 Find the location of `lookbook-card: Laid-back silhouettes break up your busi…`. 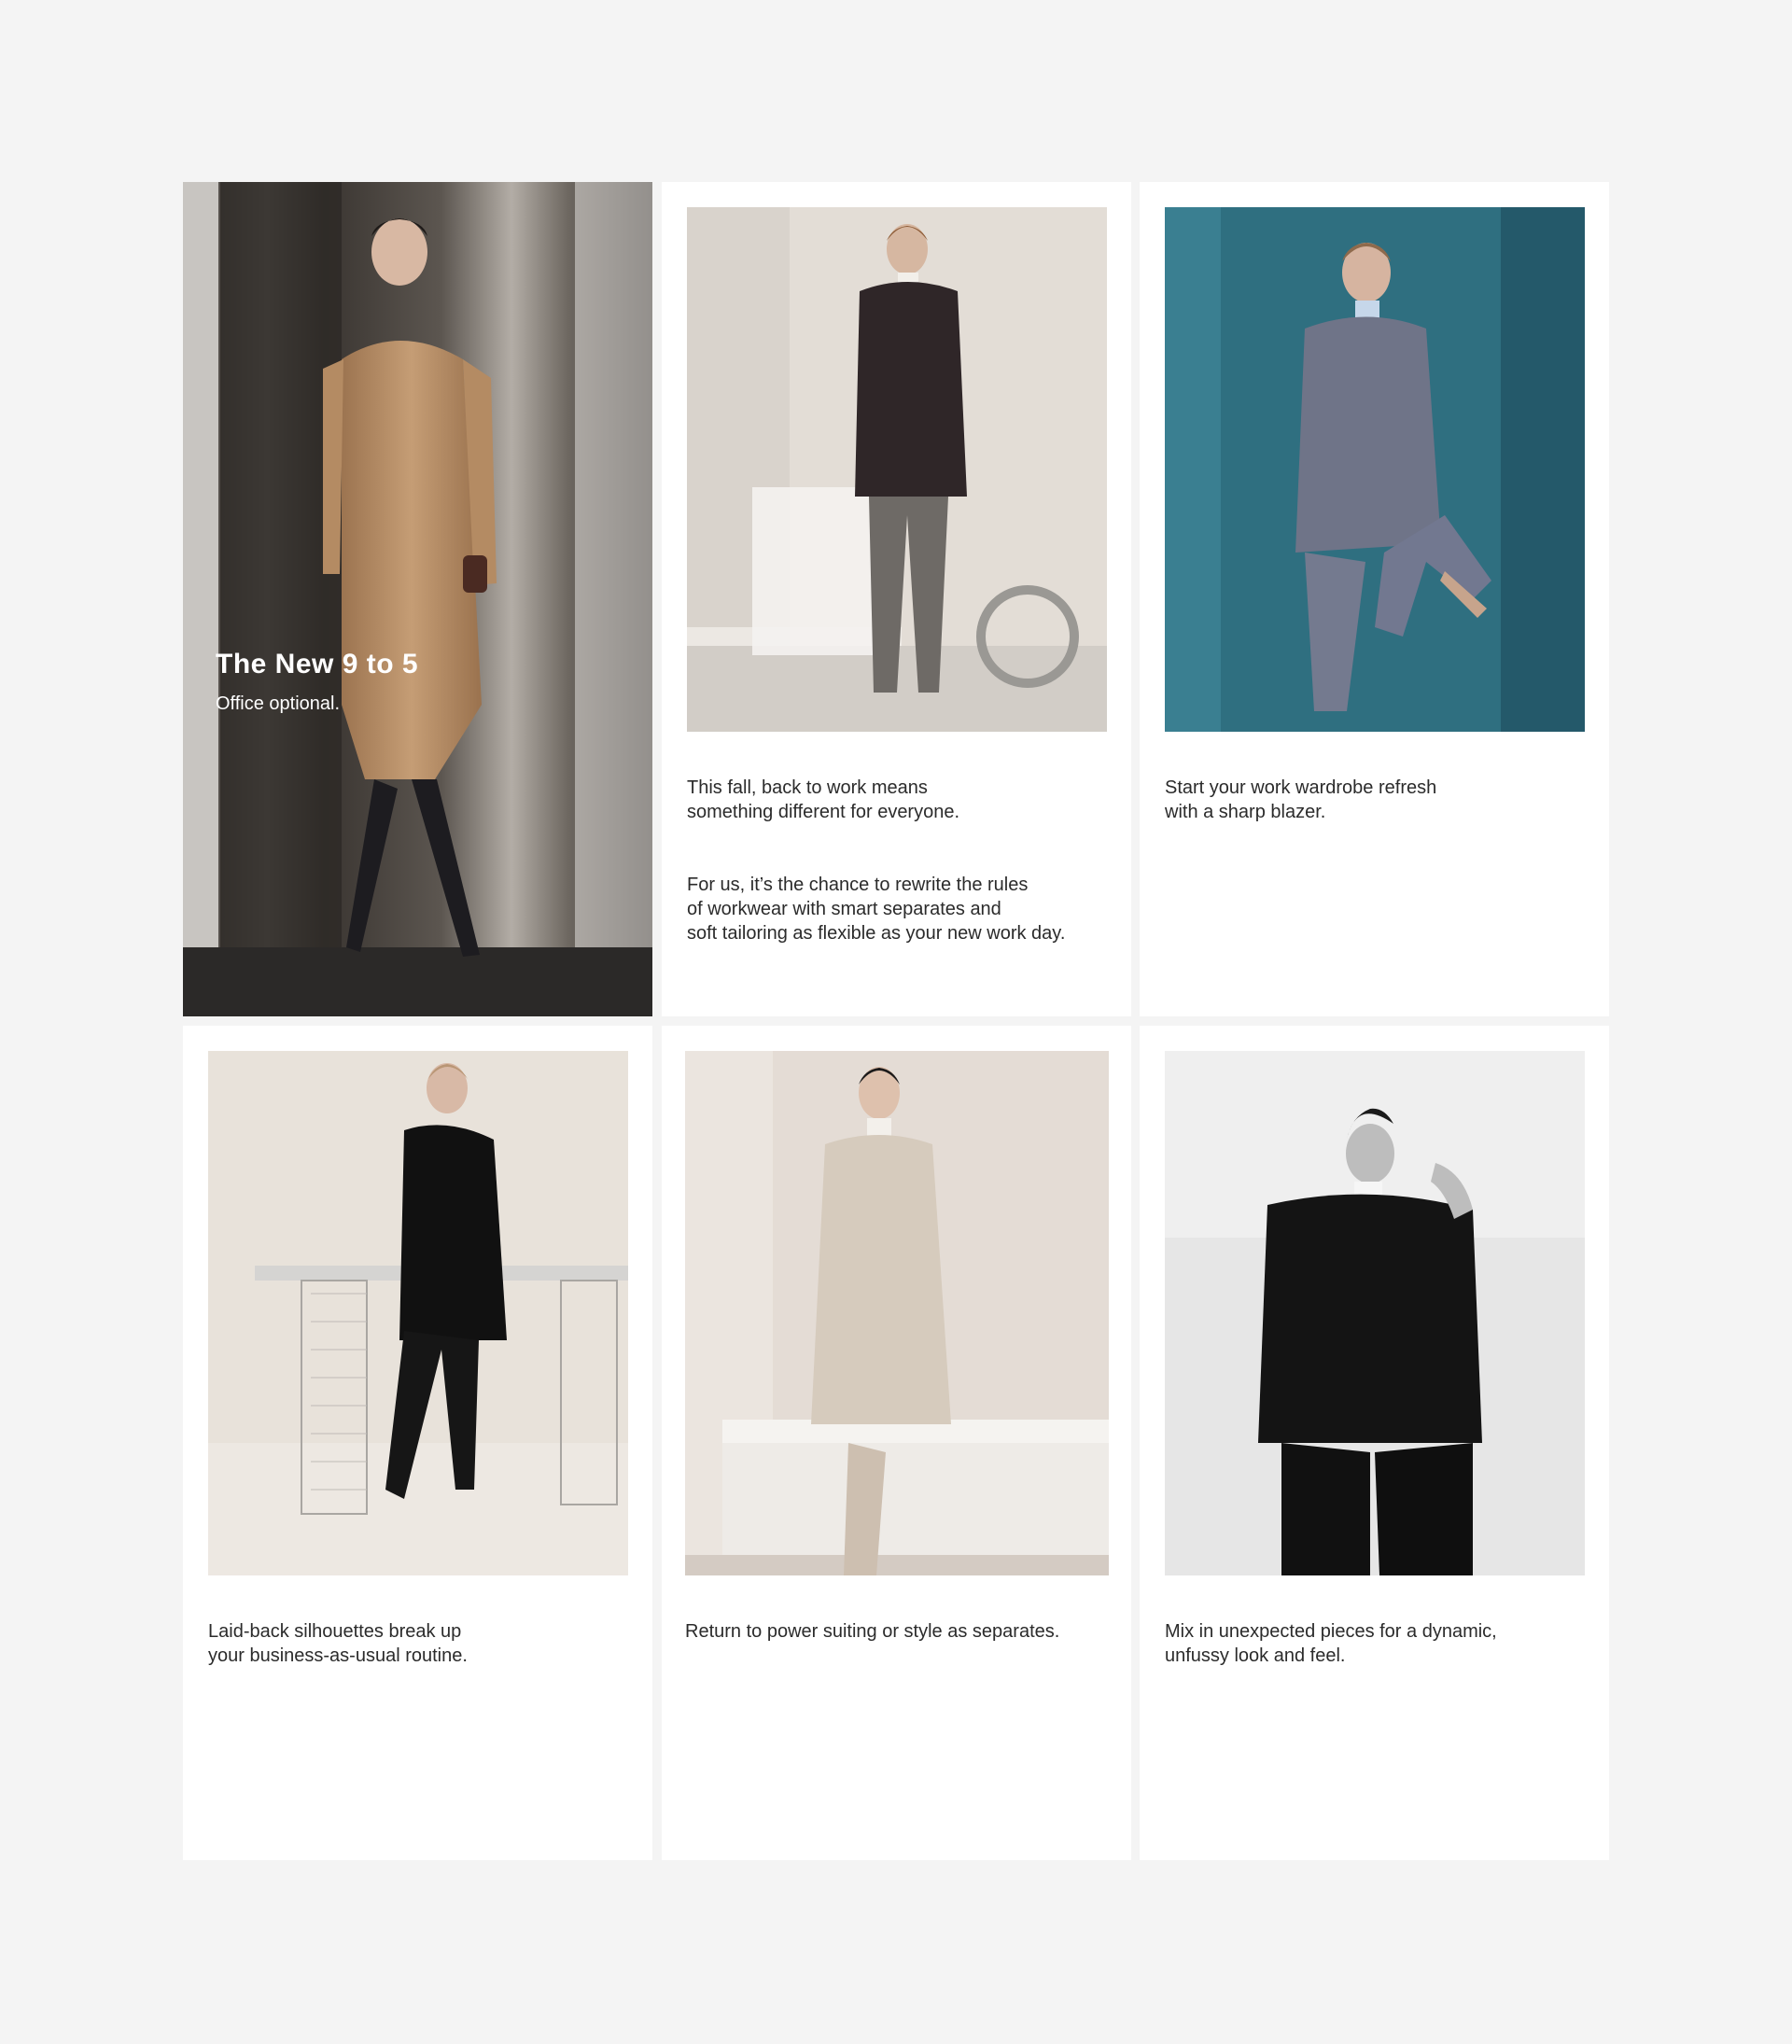

lookbook-card: Laid-back silhouettes break up your busi… is located at coordinates (417, 1443).